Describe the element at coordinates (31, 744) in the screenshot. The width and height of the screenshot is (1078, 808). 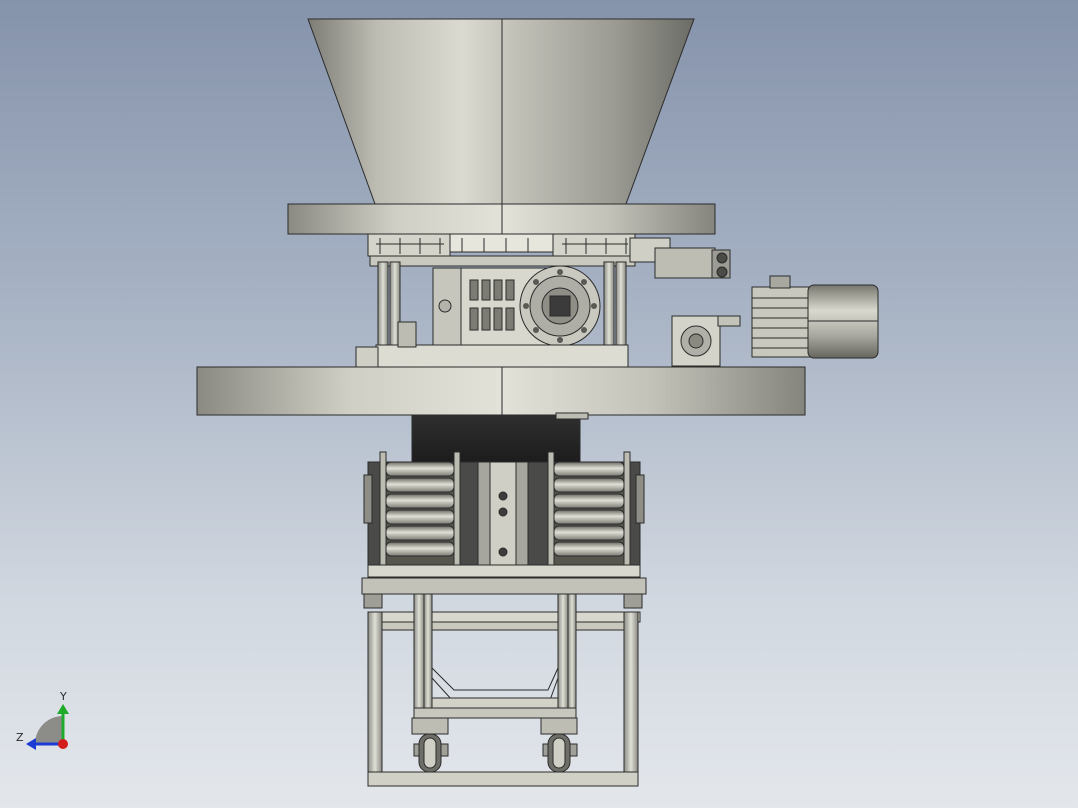
I see `z-axis-arrow` at that location.